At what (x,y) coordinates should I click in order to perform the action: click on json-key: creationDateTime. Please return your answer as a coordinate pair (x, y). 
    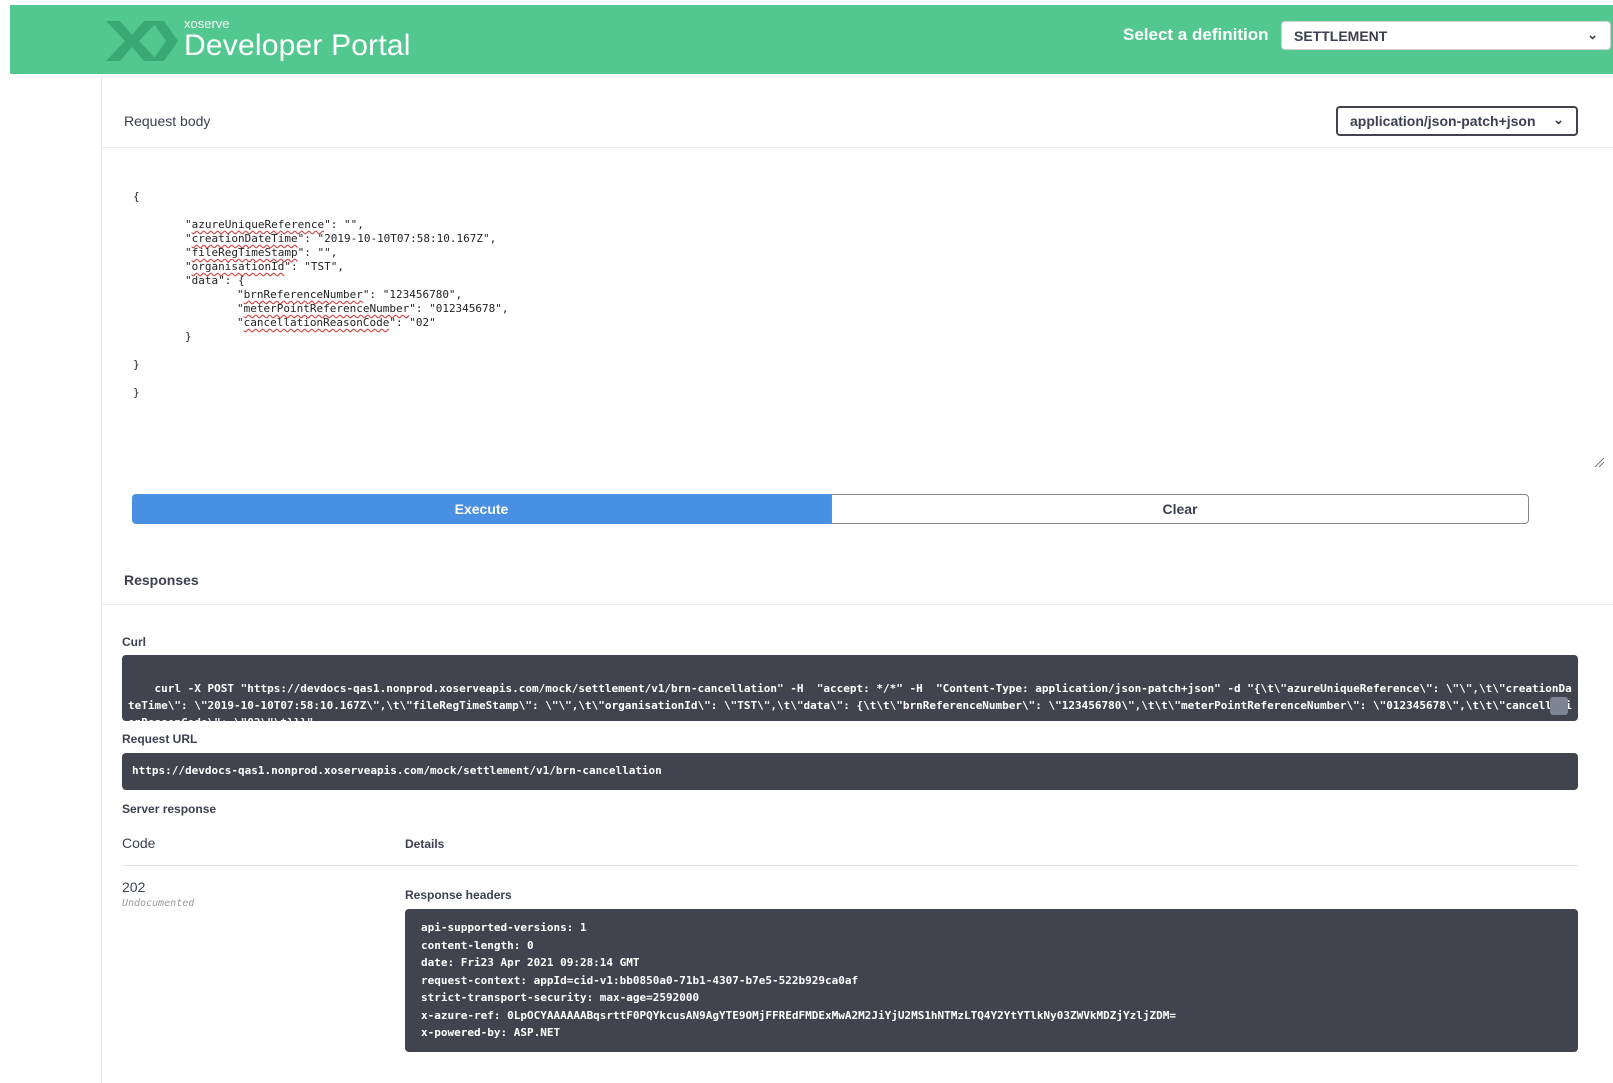
    Looking at the image, I should click on (244, 238).